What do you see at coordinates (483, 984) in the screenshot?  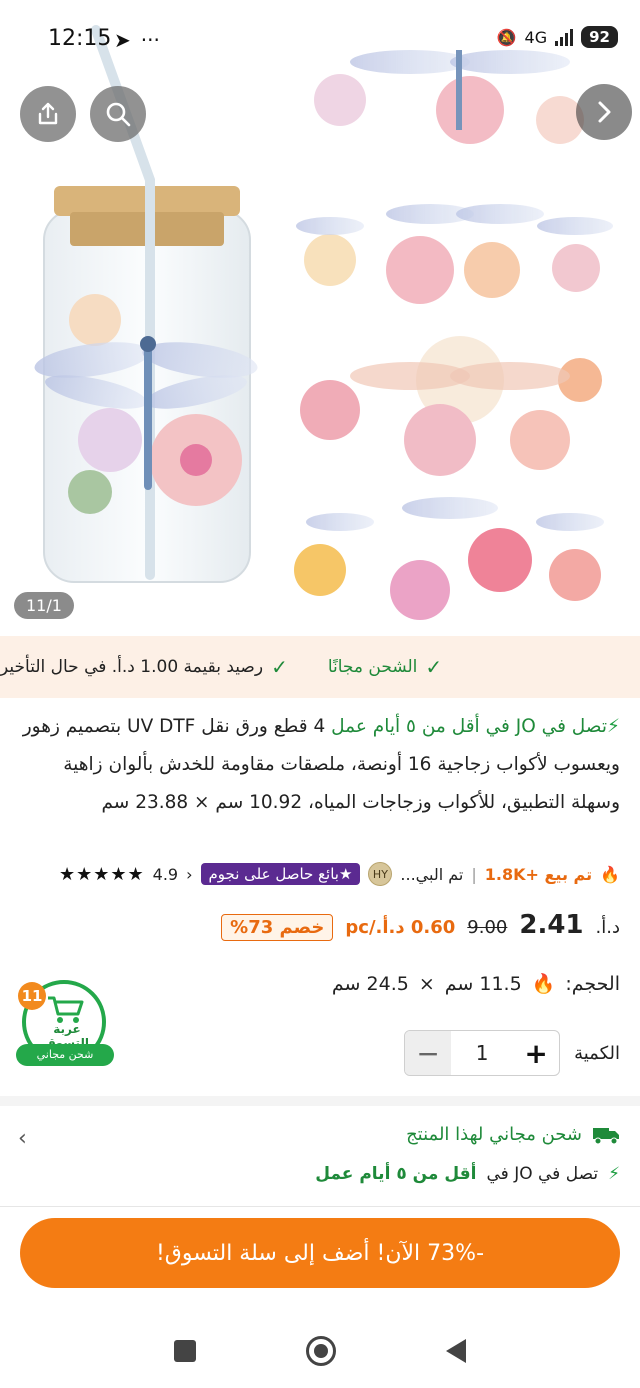 I see `size-option-a: 11.5 سم` at bounding box center [483, 984].